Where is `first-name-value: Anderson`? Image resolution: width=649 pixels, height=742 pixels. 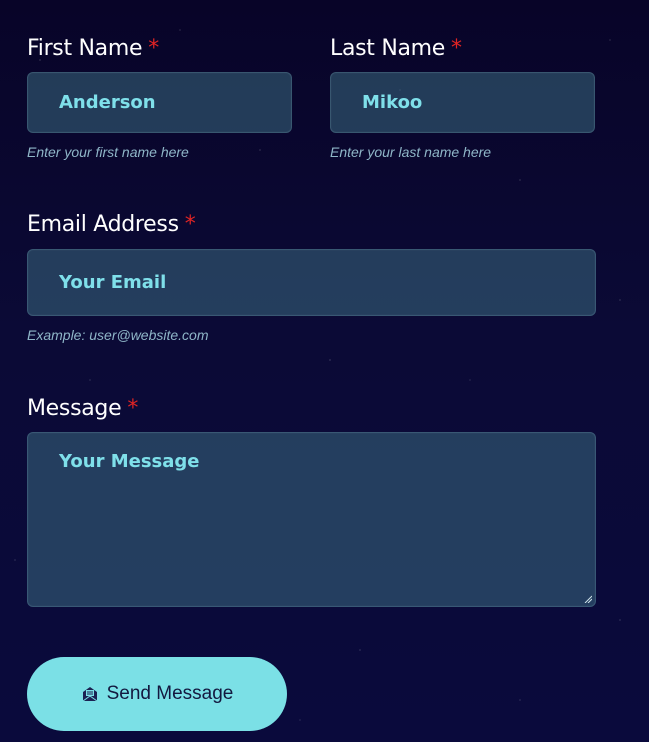 first-name-value: Anderson is located at coordinates (107, 102).